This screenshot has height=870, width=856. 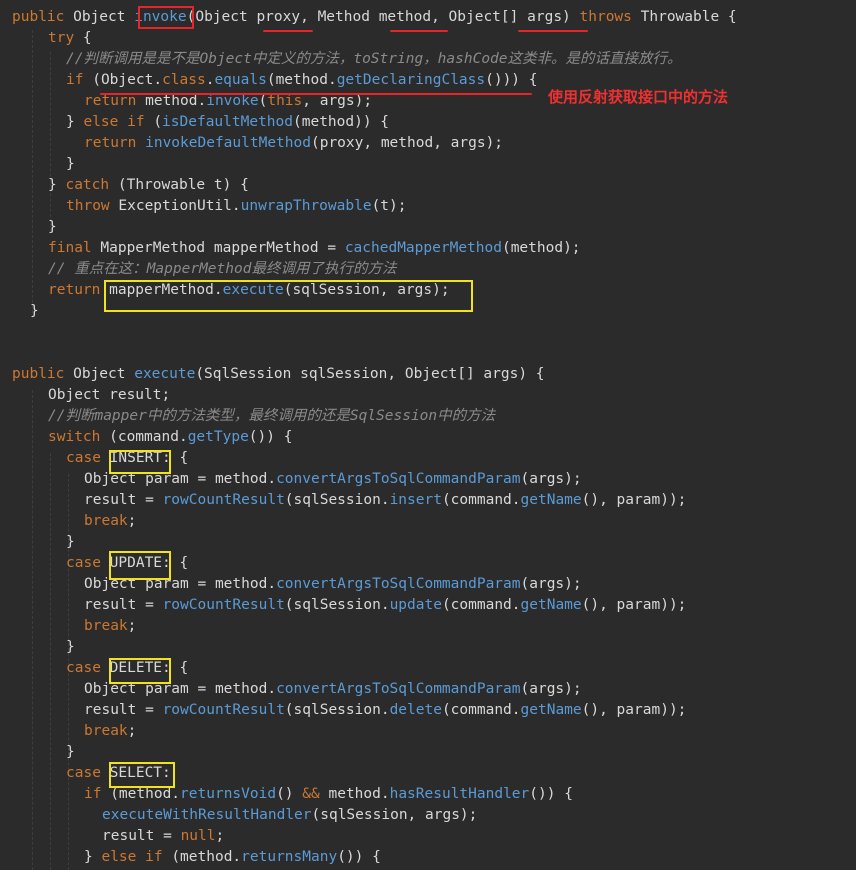 I want to click on highlight-execute-call, so click(x=288, y=296).